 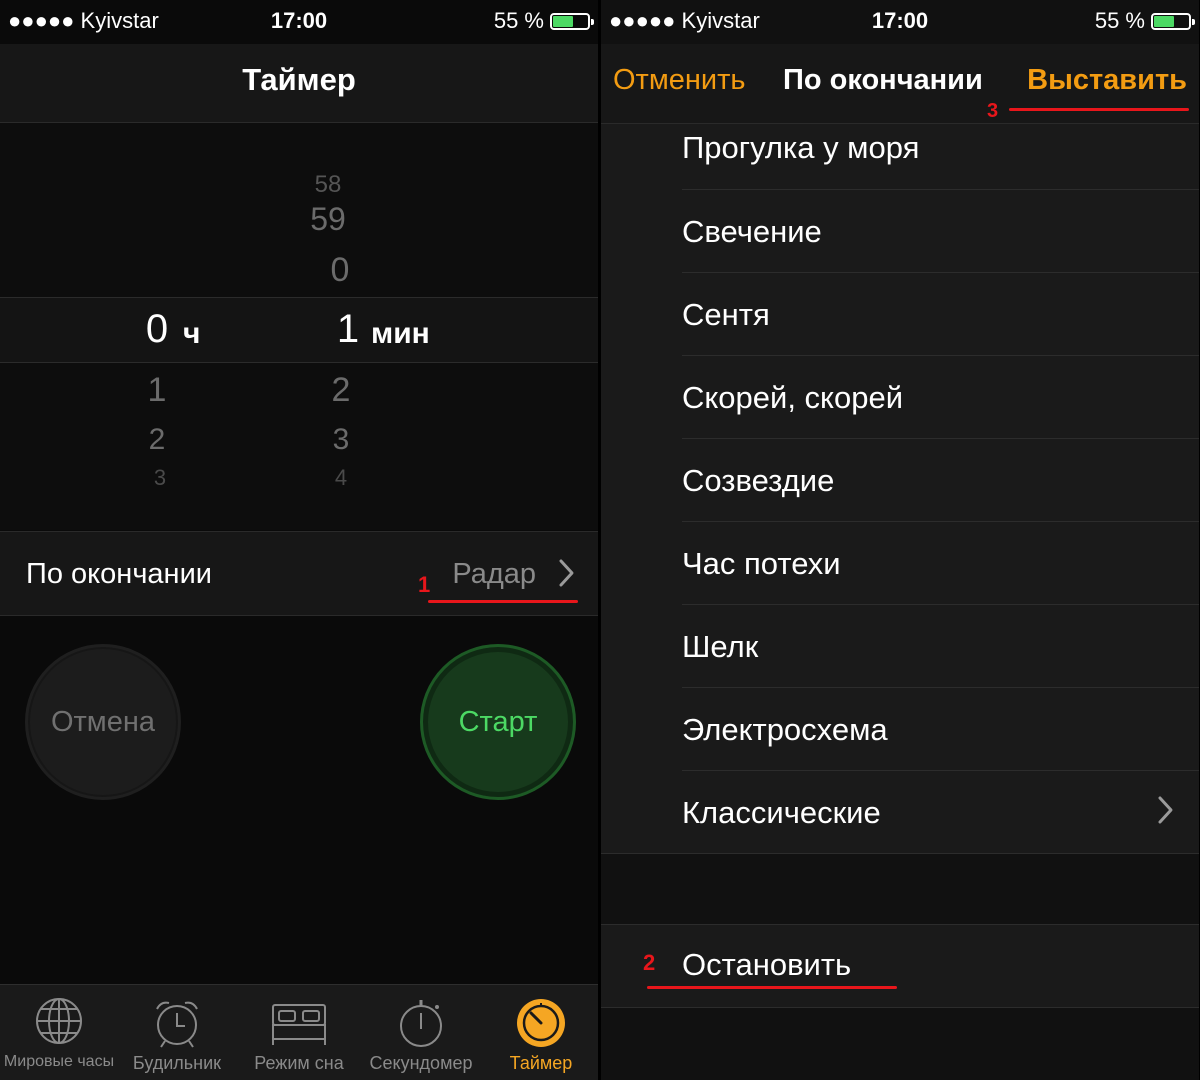 What do you see at coordinates (340, 270) in the screenshot?
I see `picker-minute-above: 0` at bounding box center [340, 270].